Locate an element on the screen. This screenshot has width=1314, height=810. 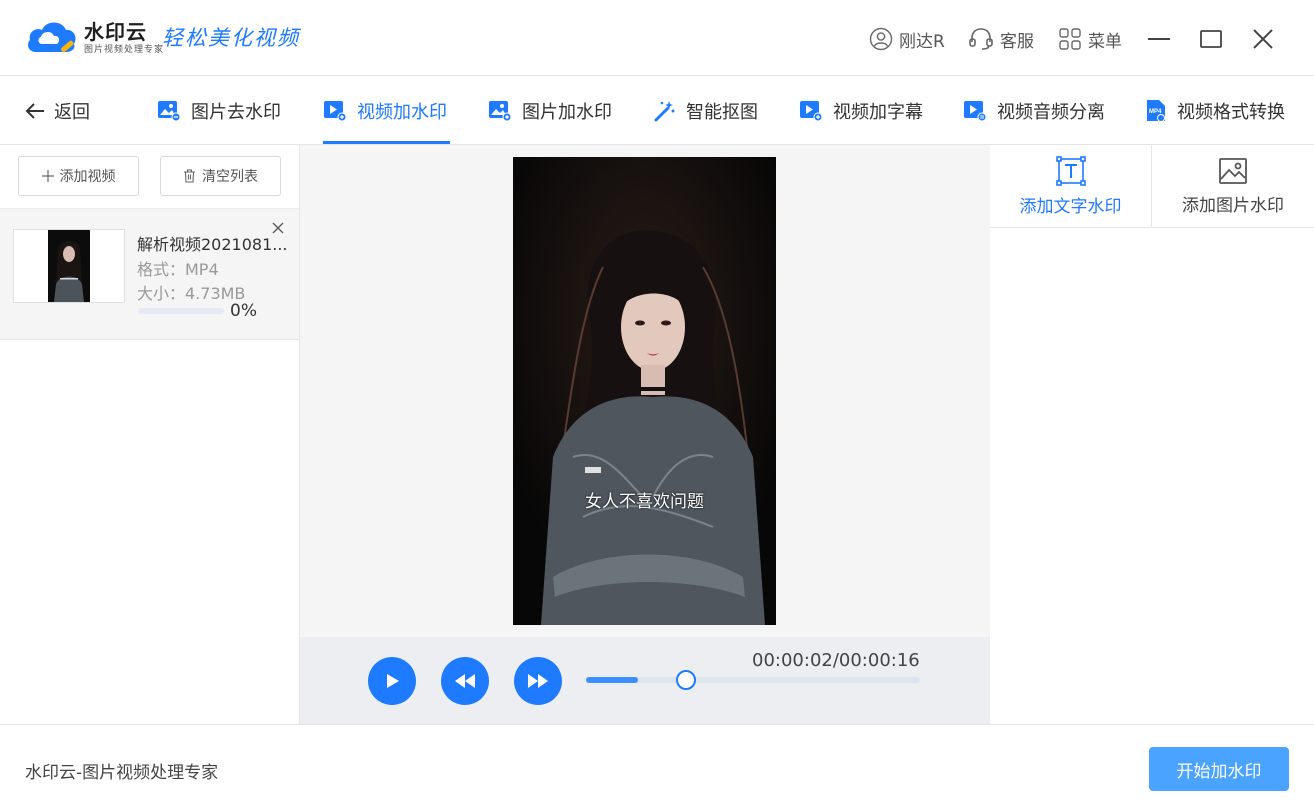
nav-item-label: 图片加水印 is located at coordinates (567, 112).